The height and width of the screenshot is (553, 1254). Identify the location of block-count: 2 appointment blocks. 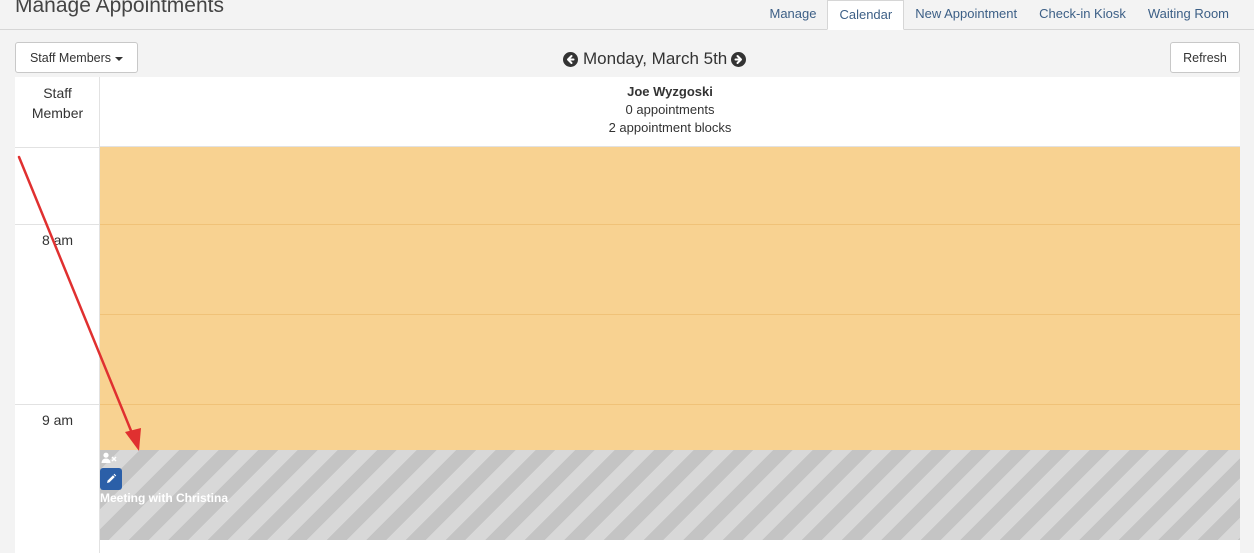
(670, 127).